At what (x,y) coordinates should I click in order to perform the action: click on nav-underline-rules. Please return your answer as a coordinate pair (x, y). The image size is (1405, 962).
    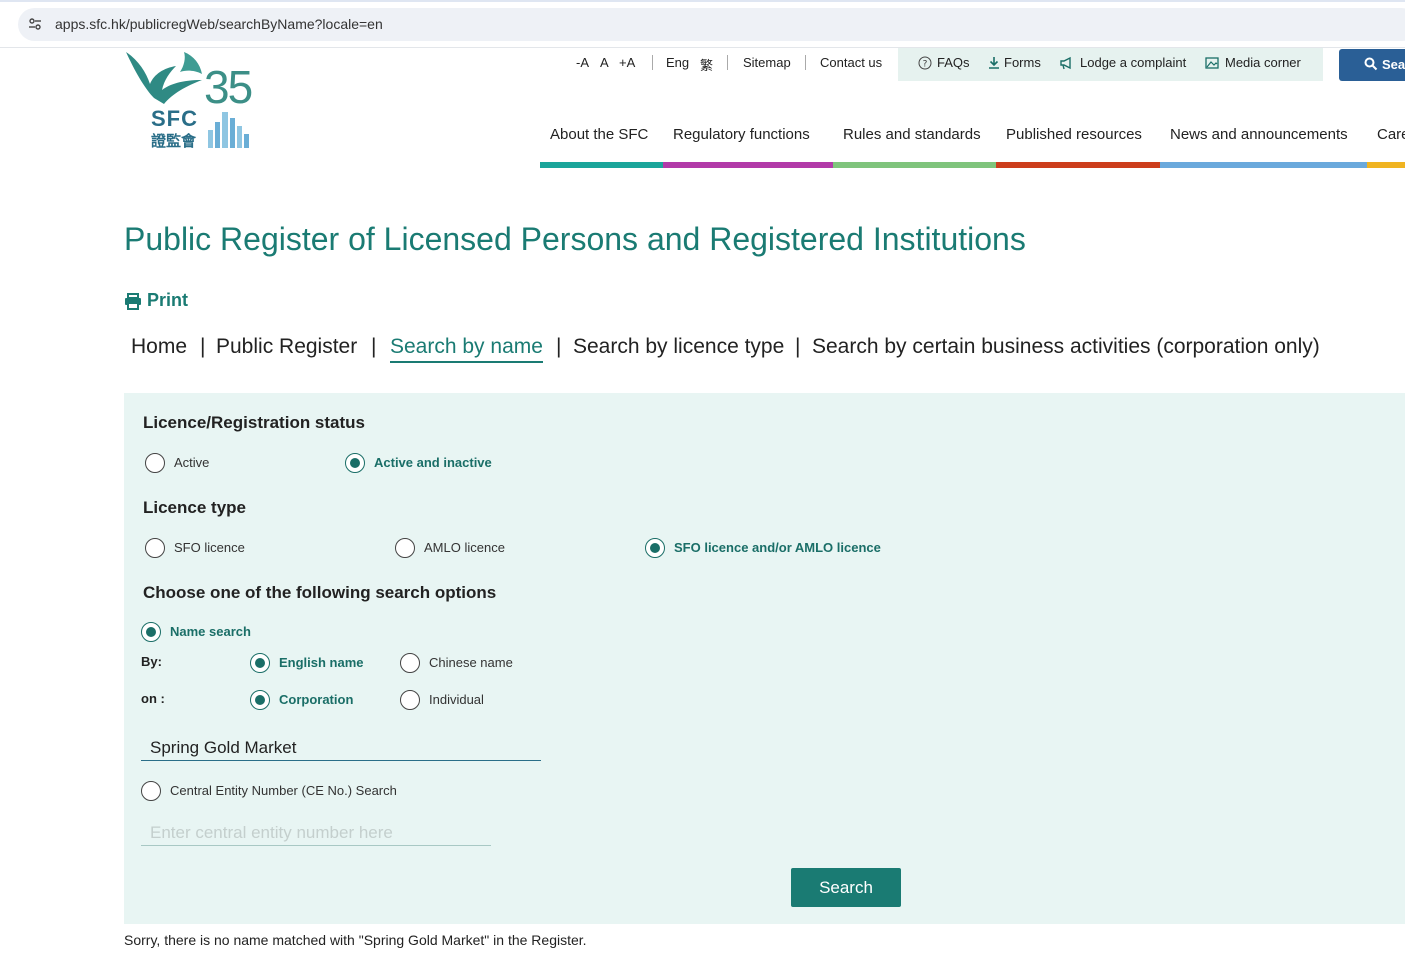
    Looking at the image, I should click on (914, 165).